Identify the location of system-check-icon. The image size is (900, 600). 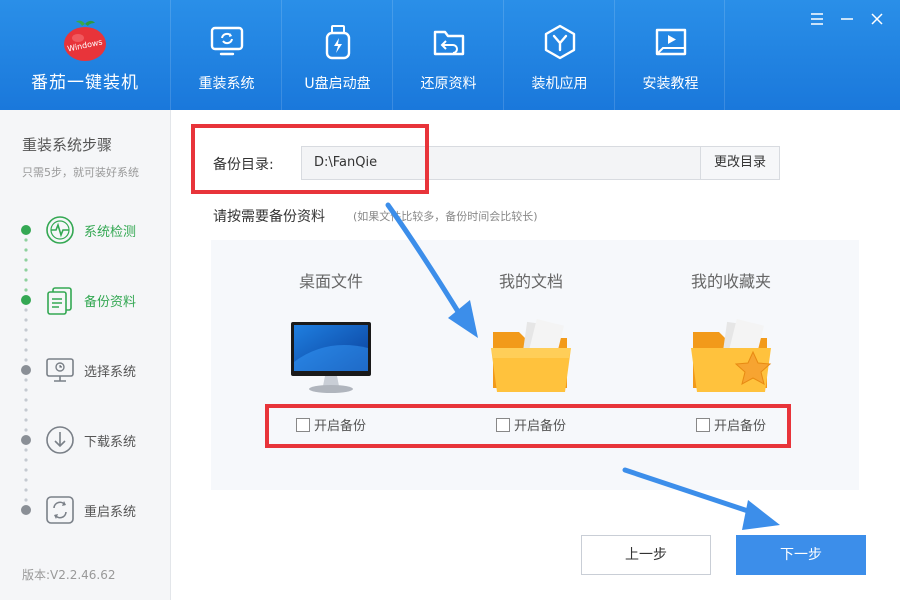
(60, 230).